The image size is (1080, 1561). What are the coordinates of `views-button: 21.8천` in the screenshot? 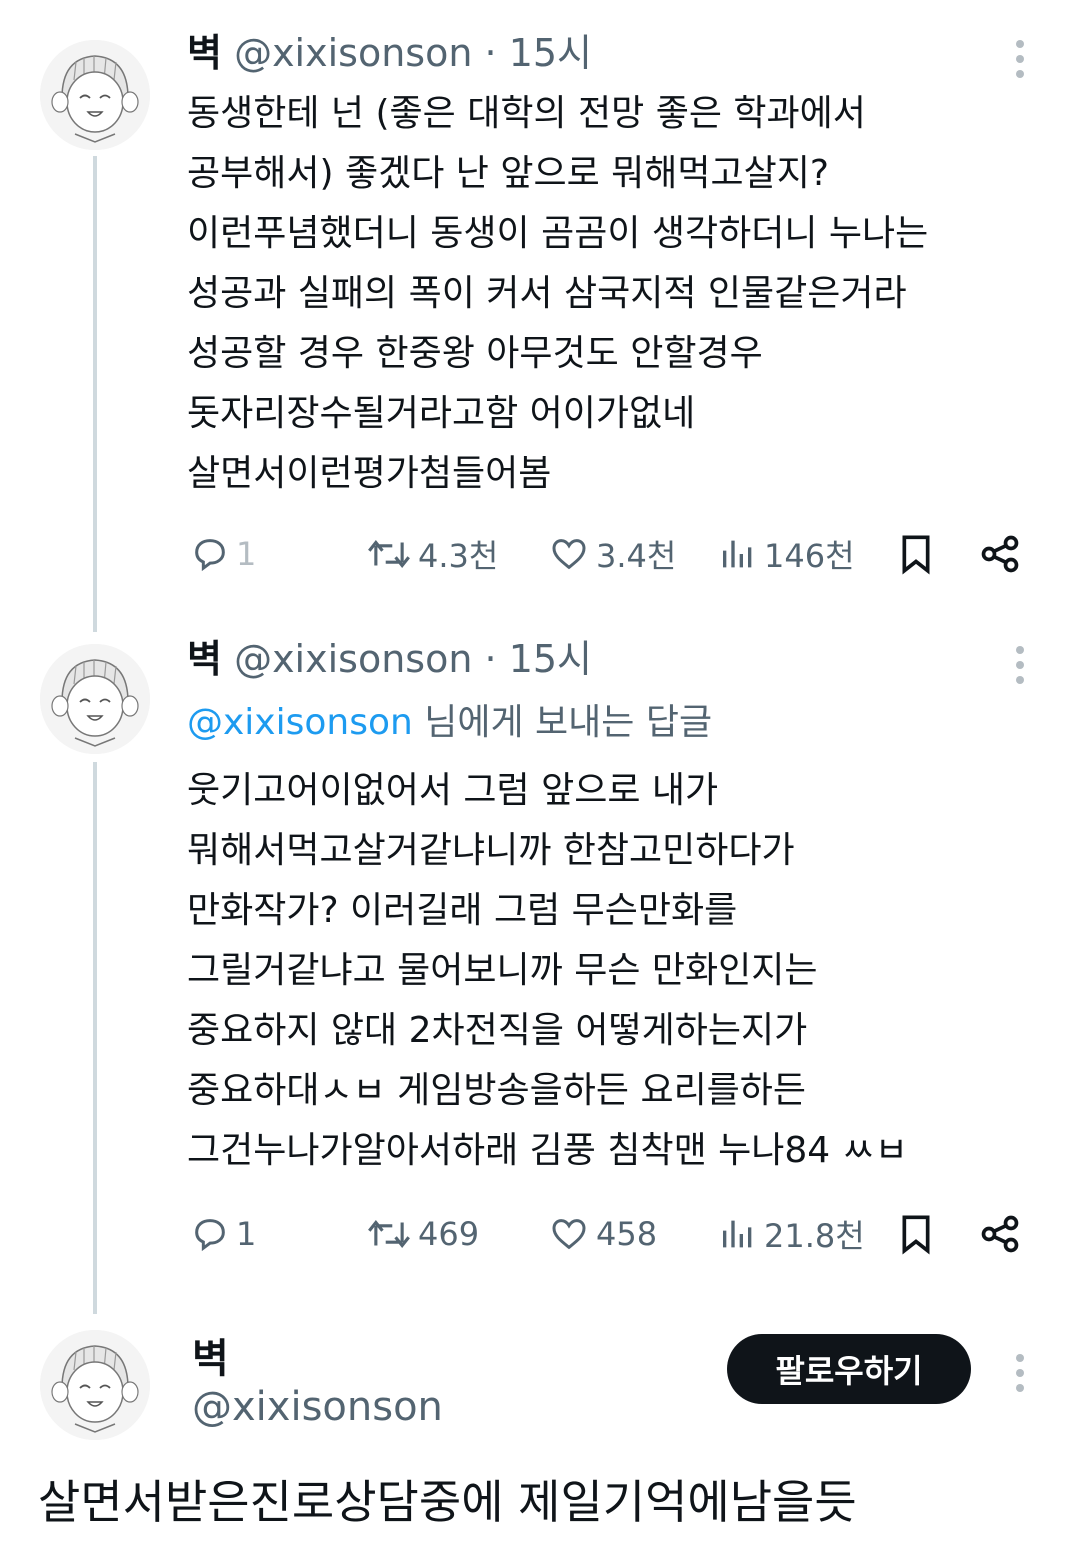 It's located at (791, 1234).